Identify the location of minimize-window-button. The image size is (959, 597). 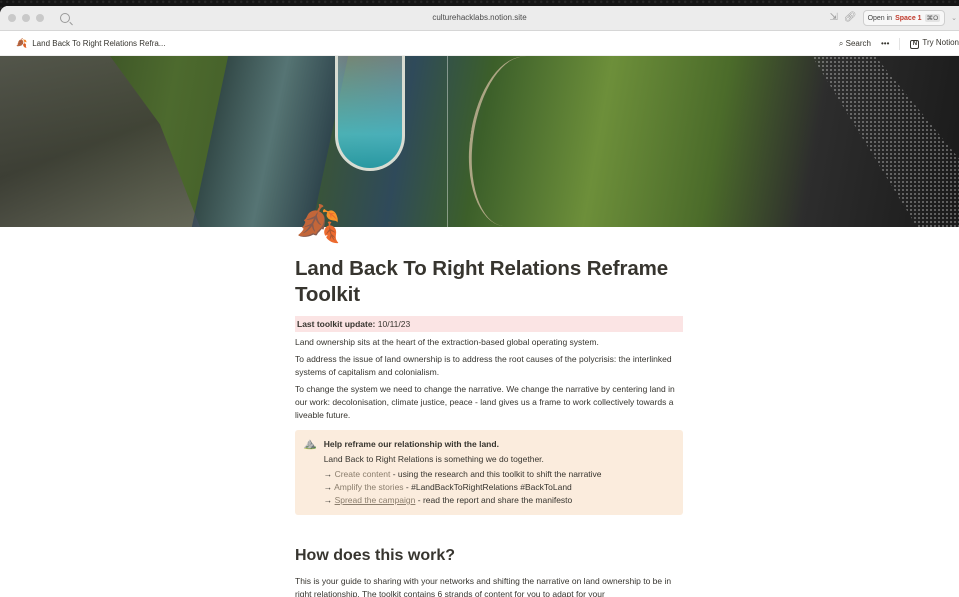
(26, 18).